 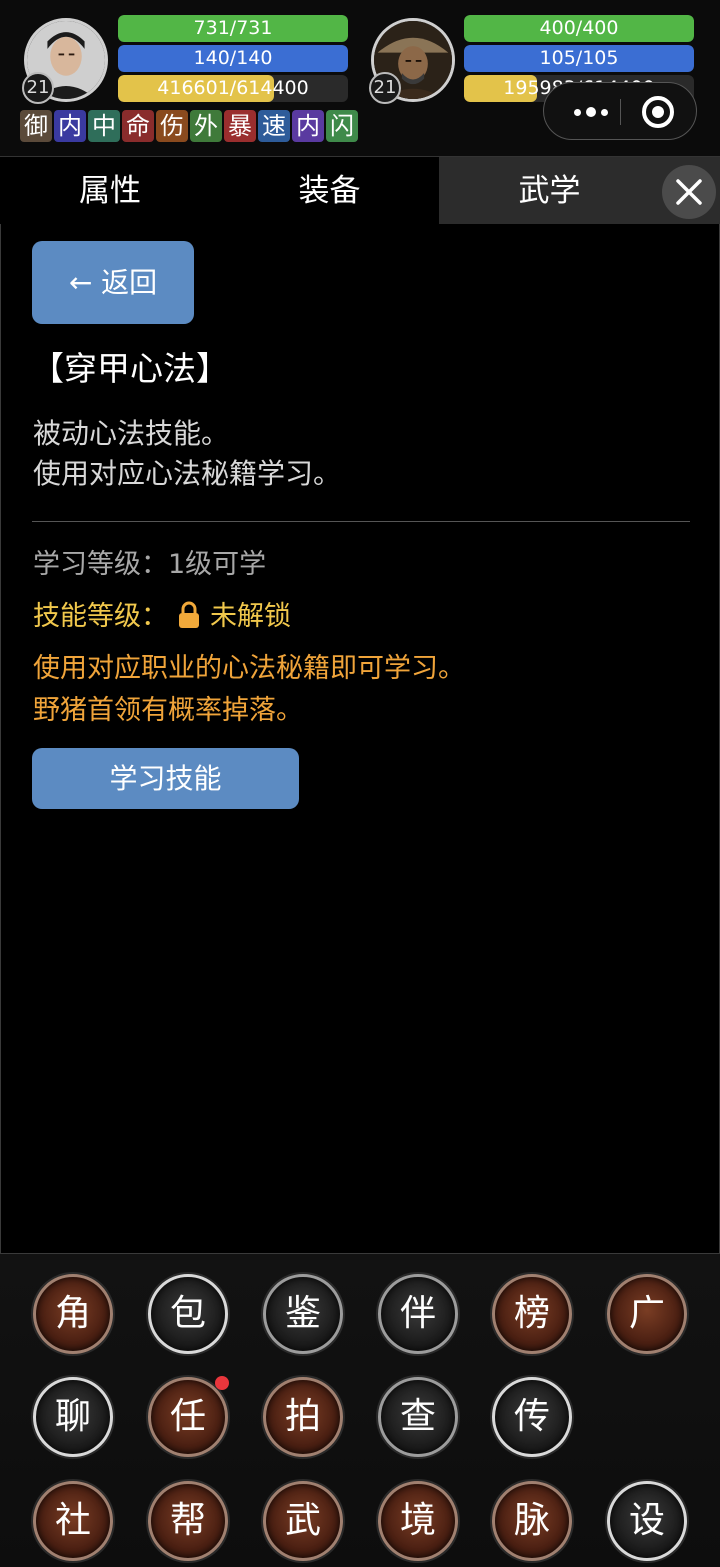 I want to click on tab-bar: 属性 装备 武学, so click(x=360, y=190).